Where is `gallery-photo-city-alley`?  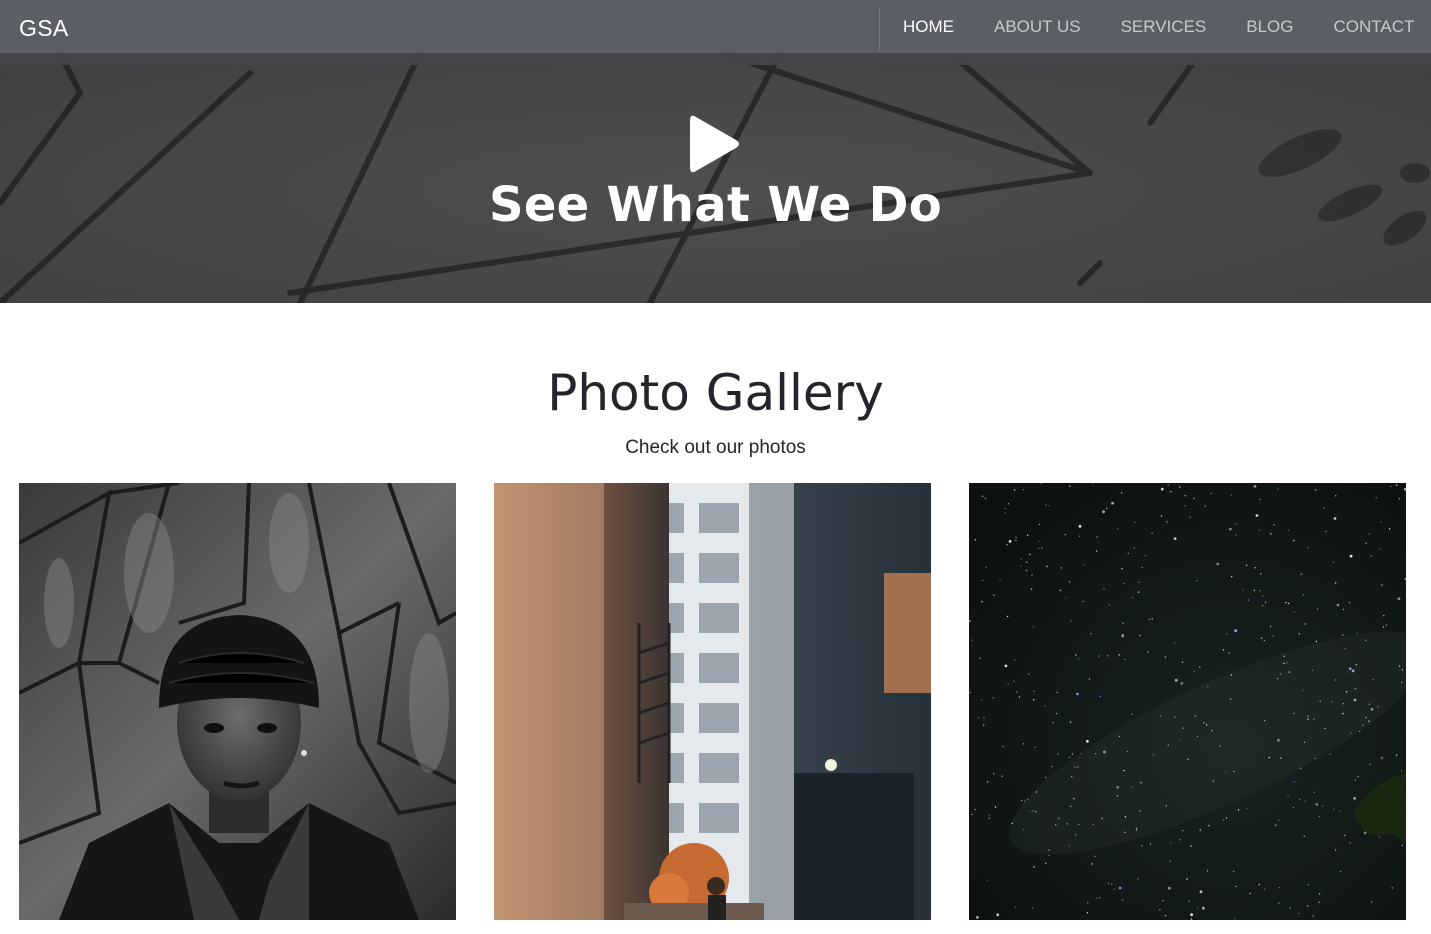 gallery-photo-city-alley is located at coordinates (712, 701).